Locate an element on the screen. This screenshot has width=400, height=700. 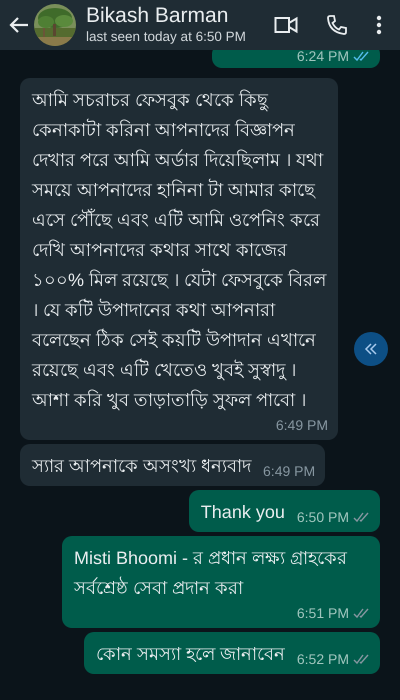
message-time: 6:52 PM is located at coordinates (322, 659).